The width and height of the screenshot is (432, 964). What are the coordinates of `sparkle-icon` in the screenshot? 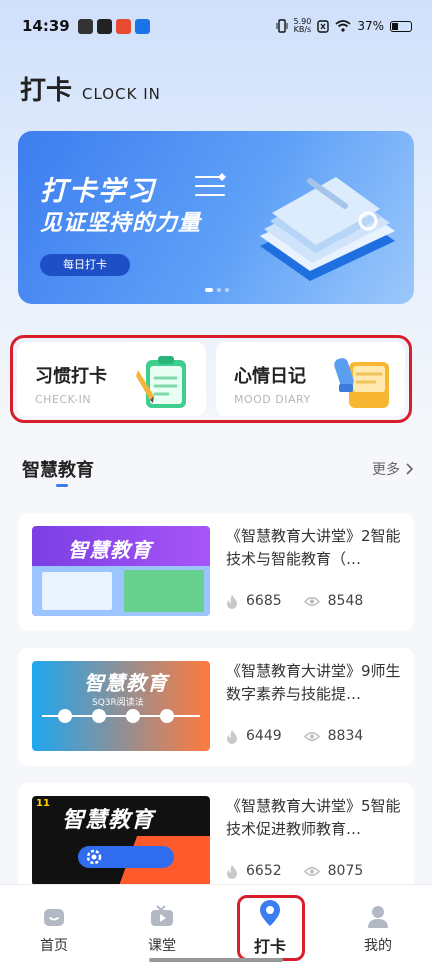 It's located at (210, 184).